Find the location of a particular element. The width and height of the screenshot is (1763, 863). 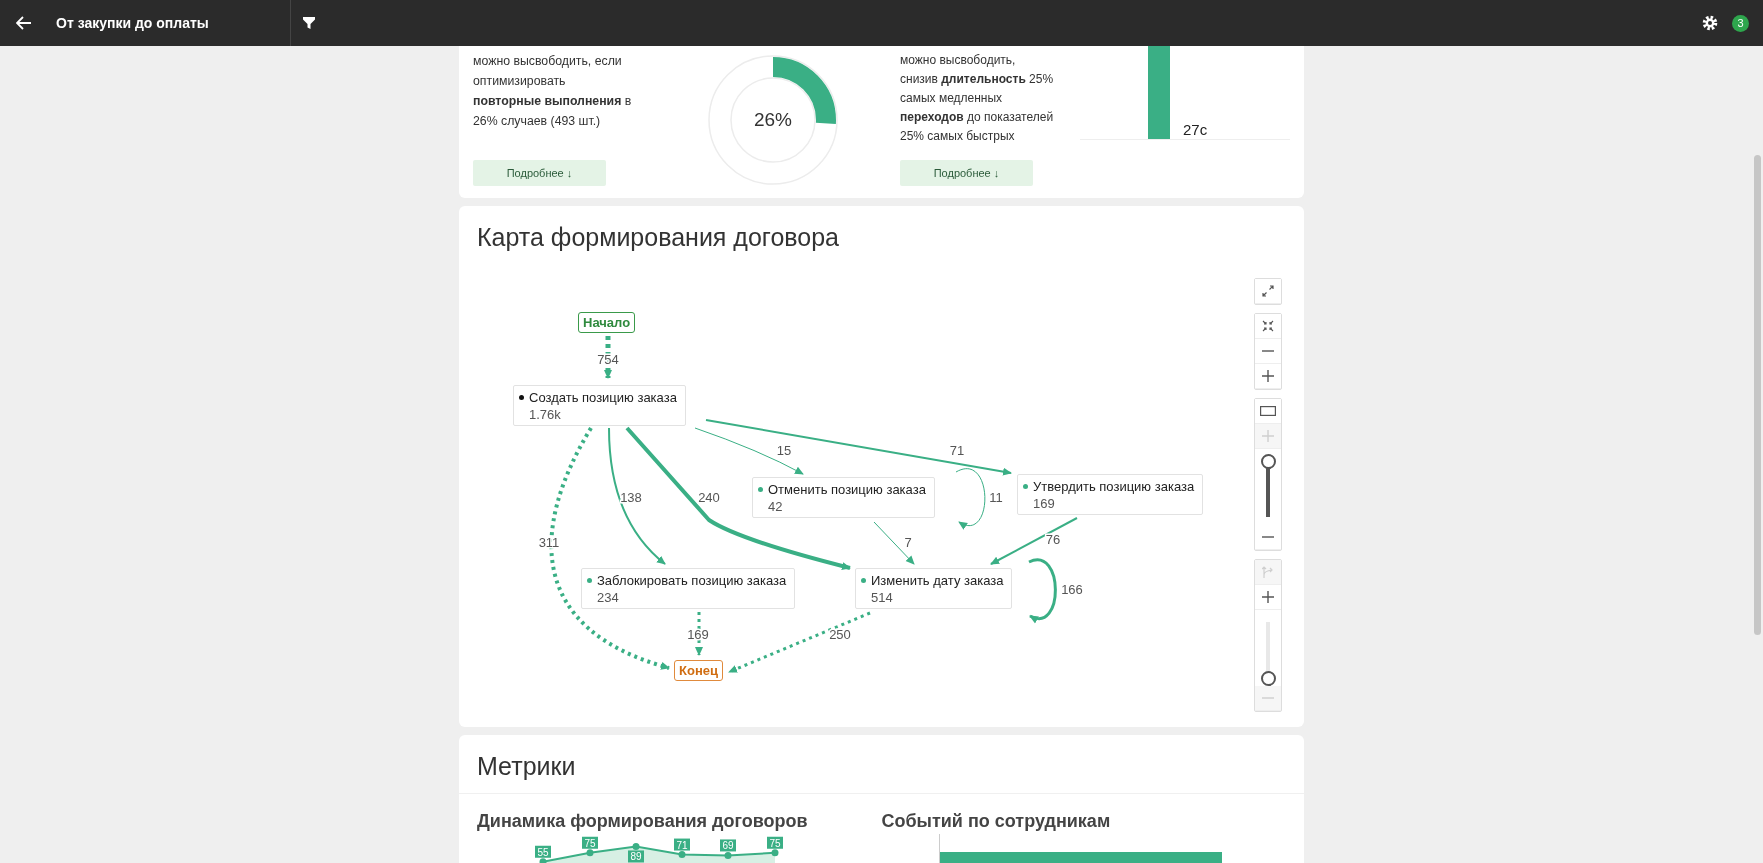

node-label: Отменить позицию заказа is located at coordinates (847, 489).